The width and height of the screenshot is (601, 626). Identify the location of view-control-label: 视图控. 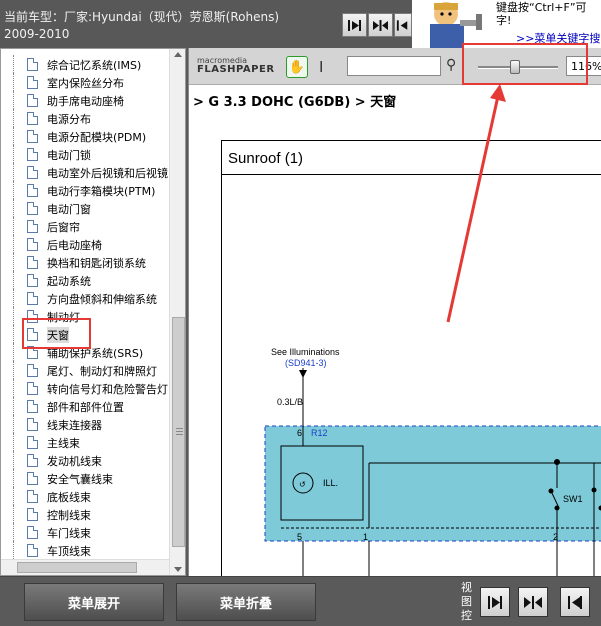
(466, 601).